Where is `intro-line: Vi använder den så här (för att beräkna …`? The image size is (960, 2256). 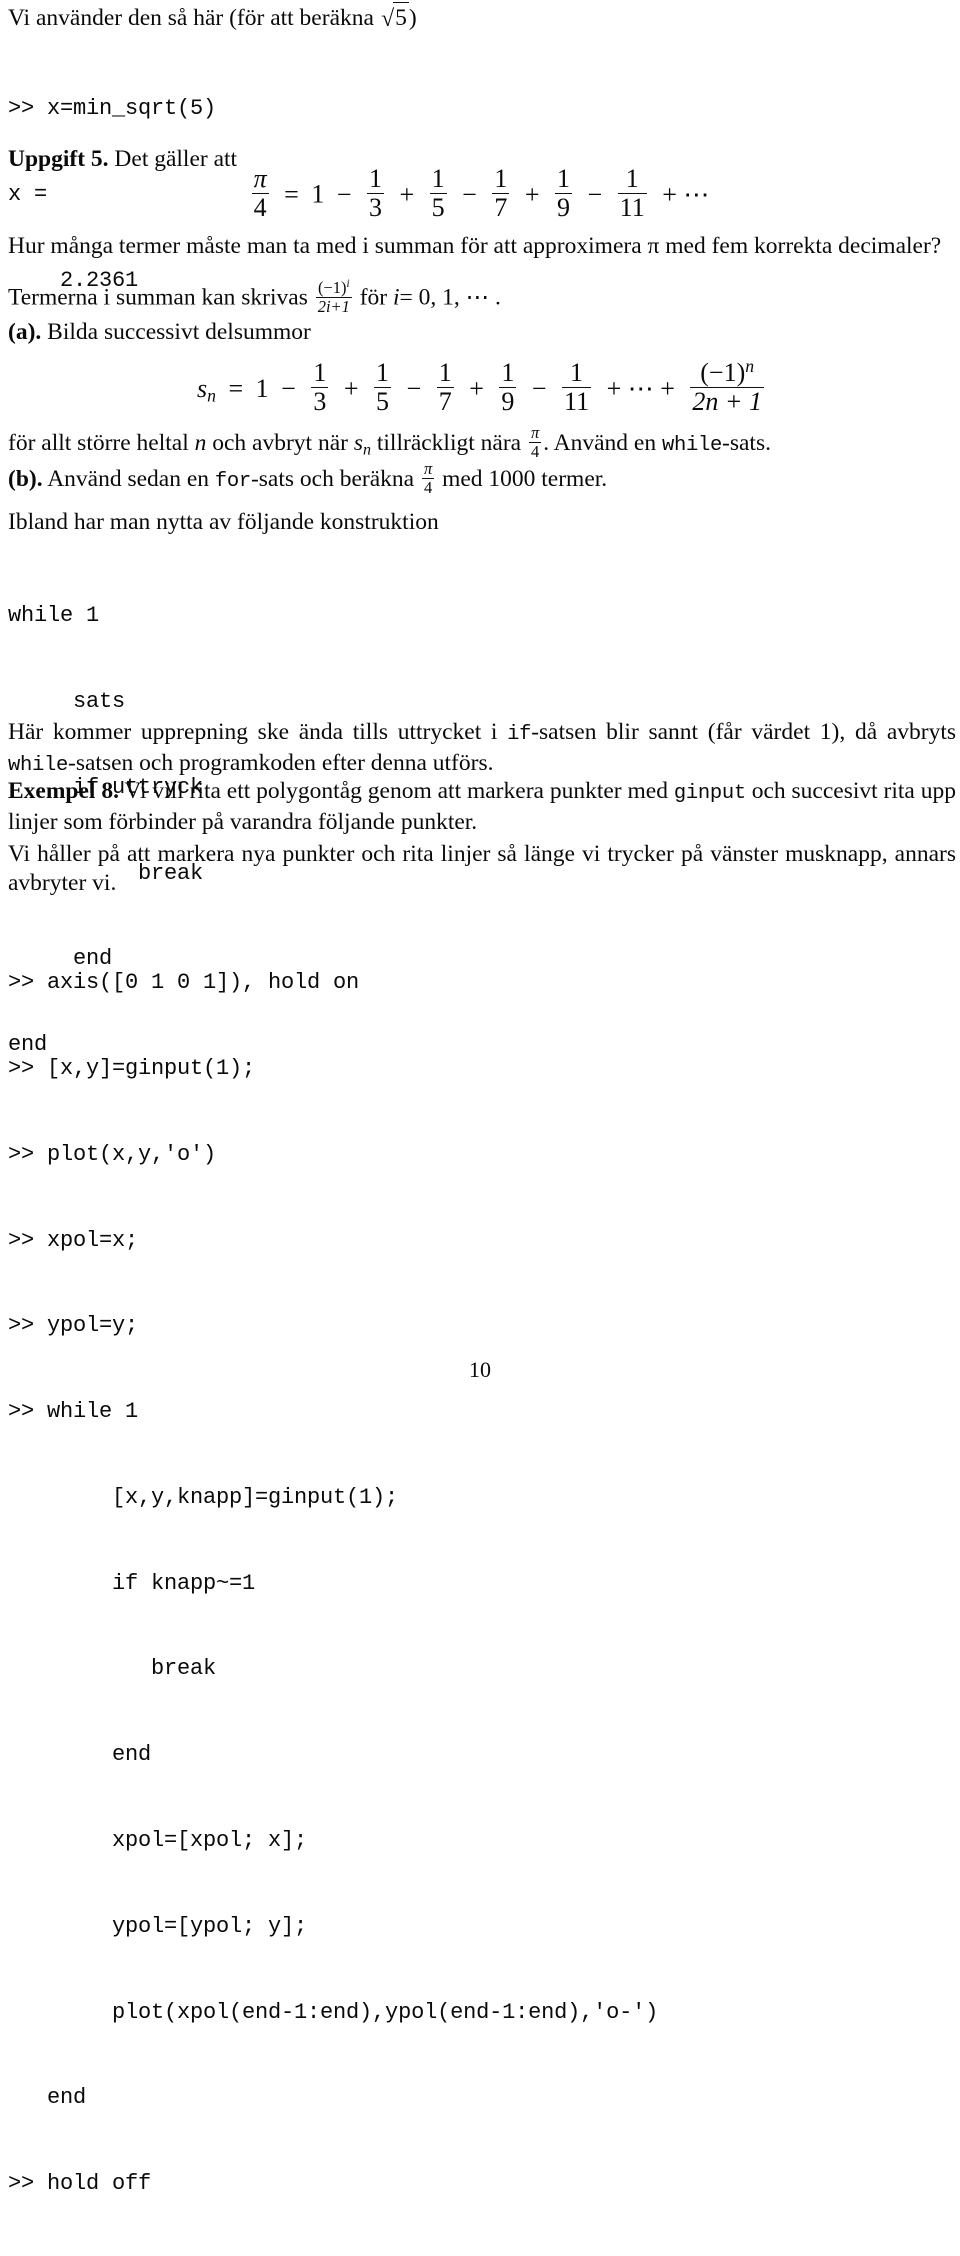
intro-line: Vi använder den så här (för att beräkna … is located at coordinates (482, 18).